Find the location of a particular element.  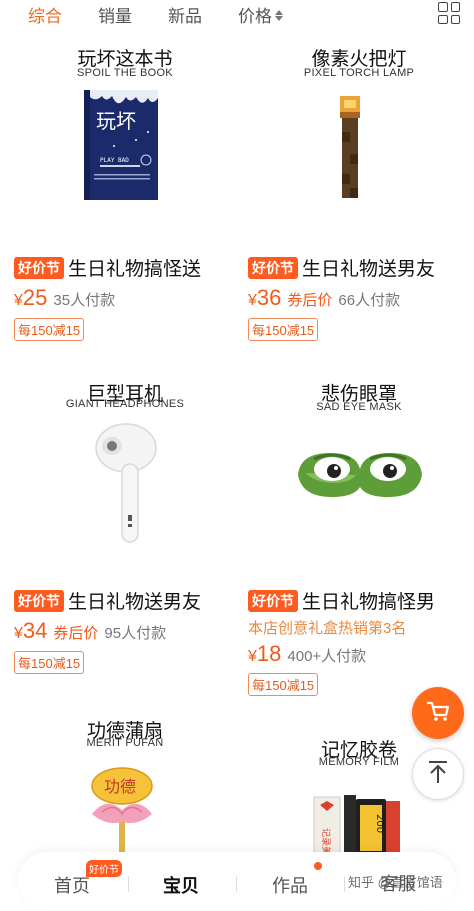

nav-home: 首页 is located at coordinates (72, 885).